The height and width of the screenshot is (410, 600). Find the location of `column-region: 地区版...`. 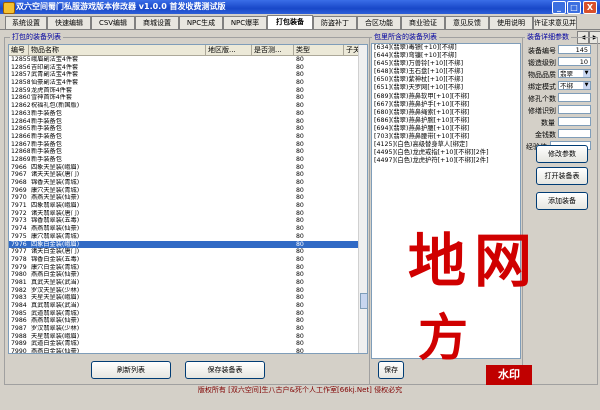

column-region: 地区版... is located at coordinates (229, 50).